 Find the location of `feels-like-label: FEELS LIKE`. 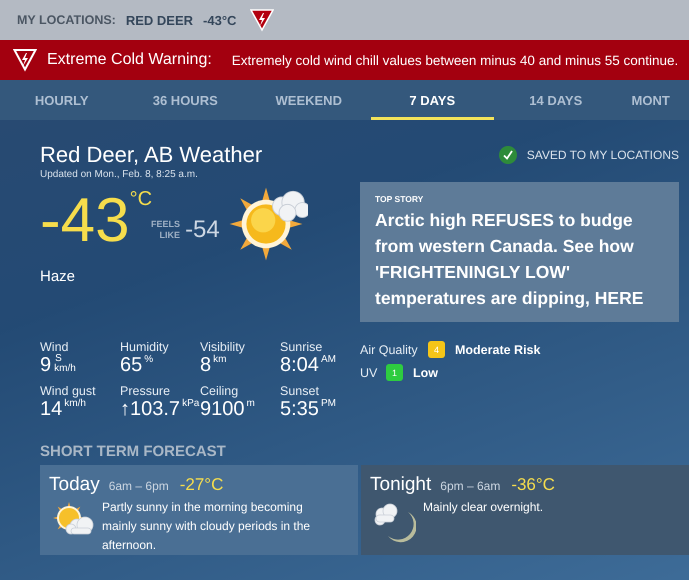

feels-like-label: FEELS LIKE is located at coordinates (165, 230).